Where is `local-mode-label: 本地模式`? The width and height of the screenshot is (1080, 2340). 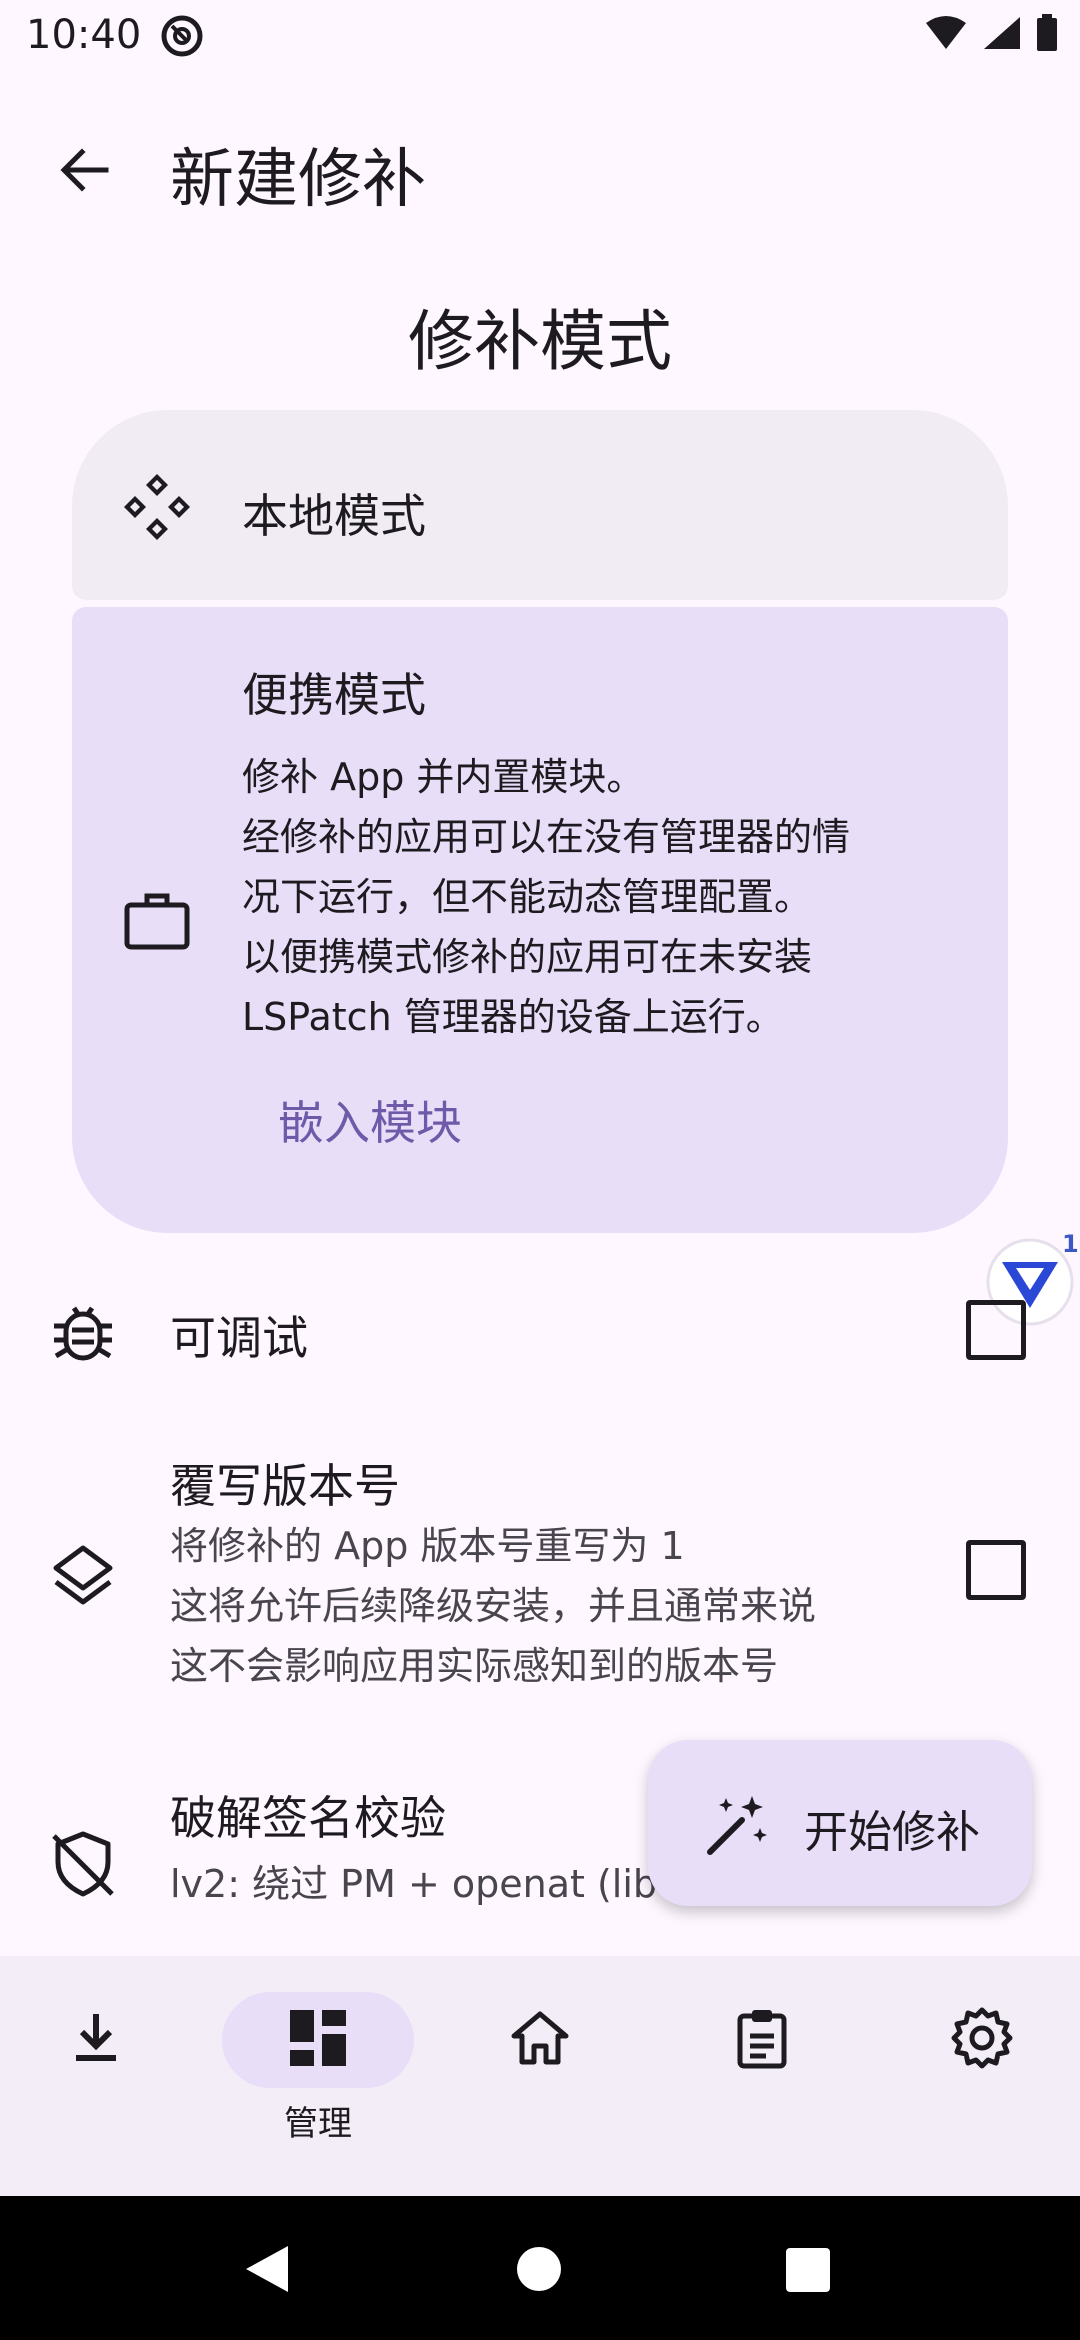 local-mode-label: 本地模式 is located at coordinates (334, 516).